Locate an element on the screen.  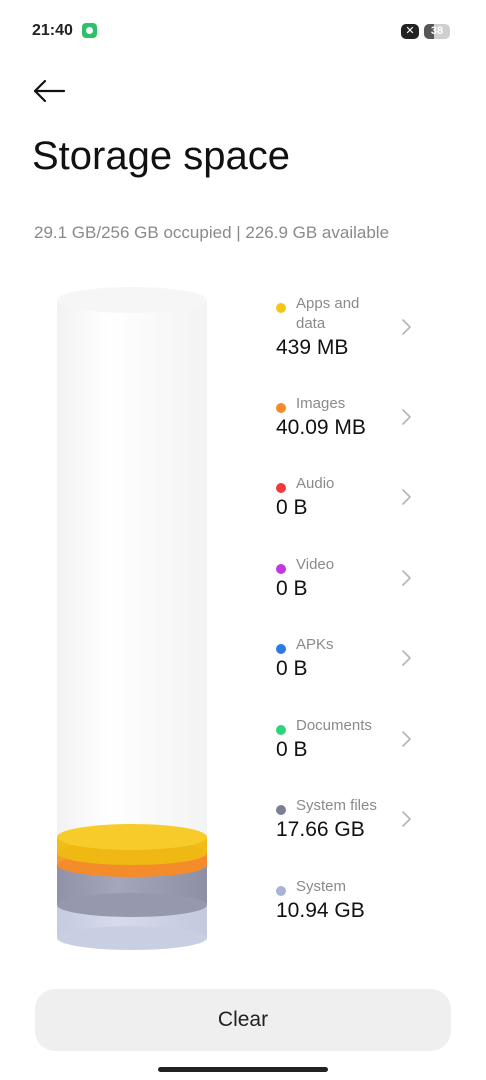
category-value: 17.66 GB is located at coordinates (320, 829).